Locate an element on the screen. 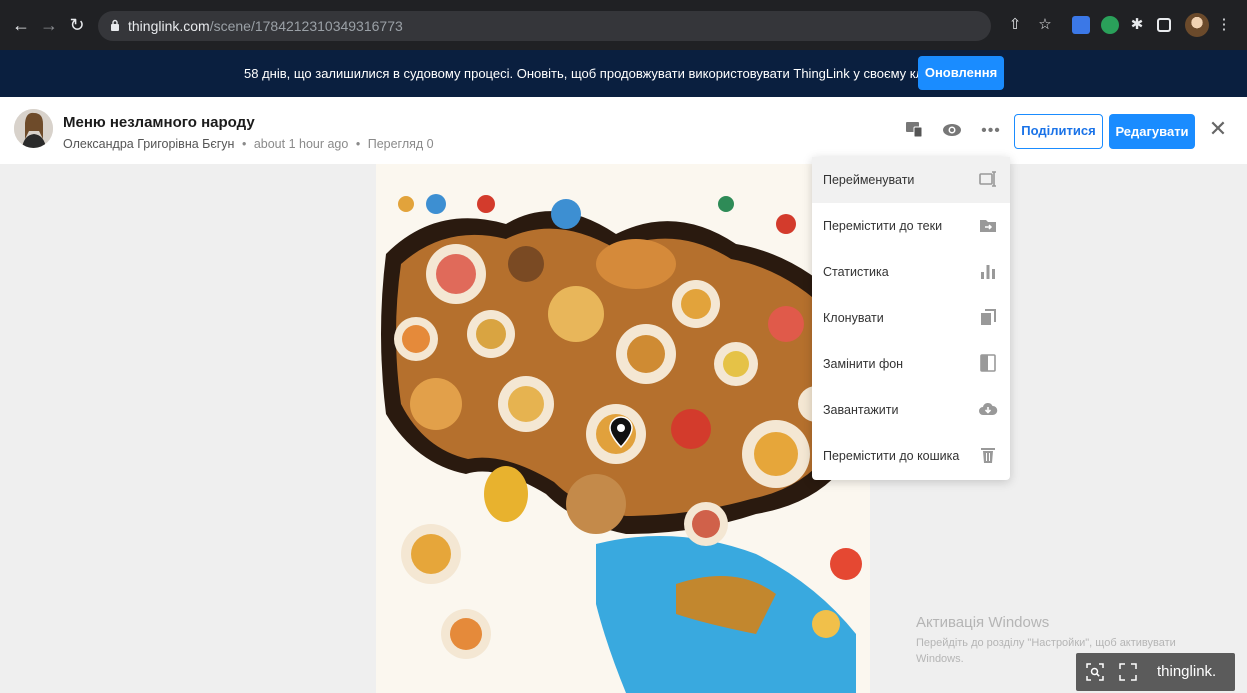 Image resolution: width=1247 pixels, height=693 pixels. viewer-toolbar: thinglink. is located at coordinates (1155, 672).